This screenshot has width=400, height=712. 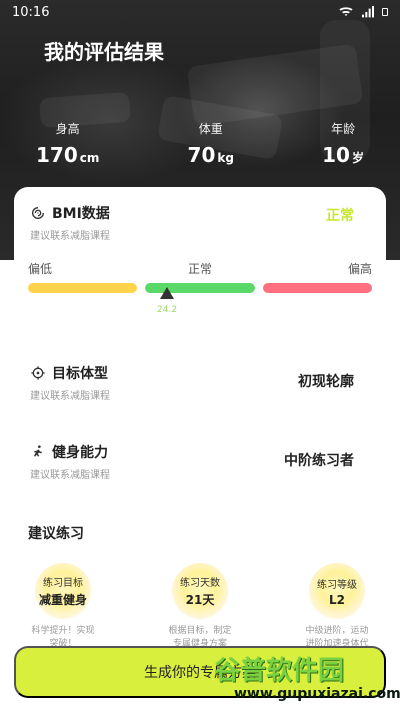 What do you see at coordinates (336, 155) in the screenshot?
I see `metric-number: 10` at bounding box center [336, 155].